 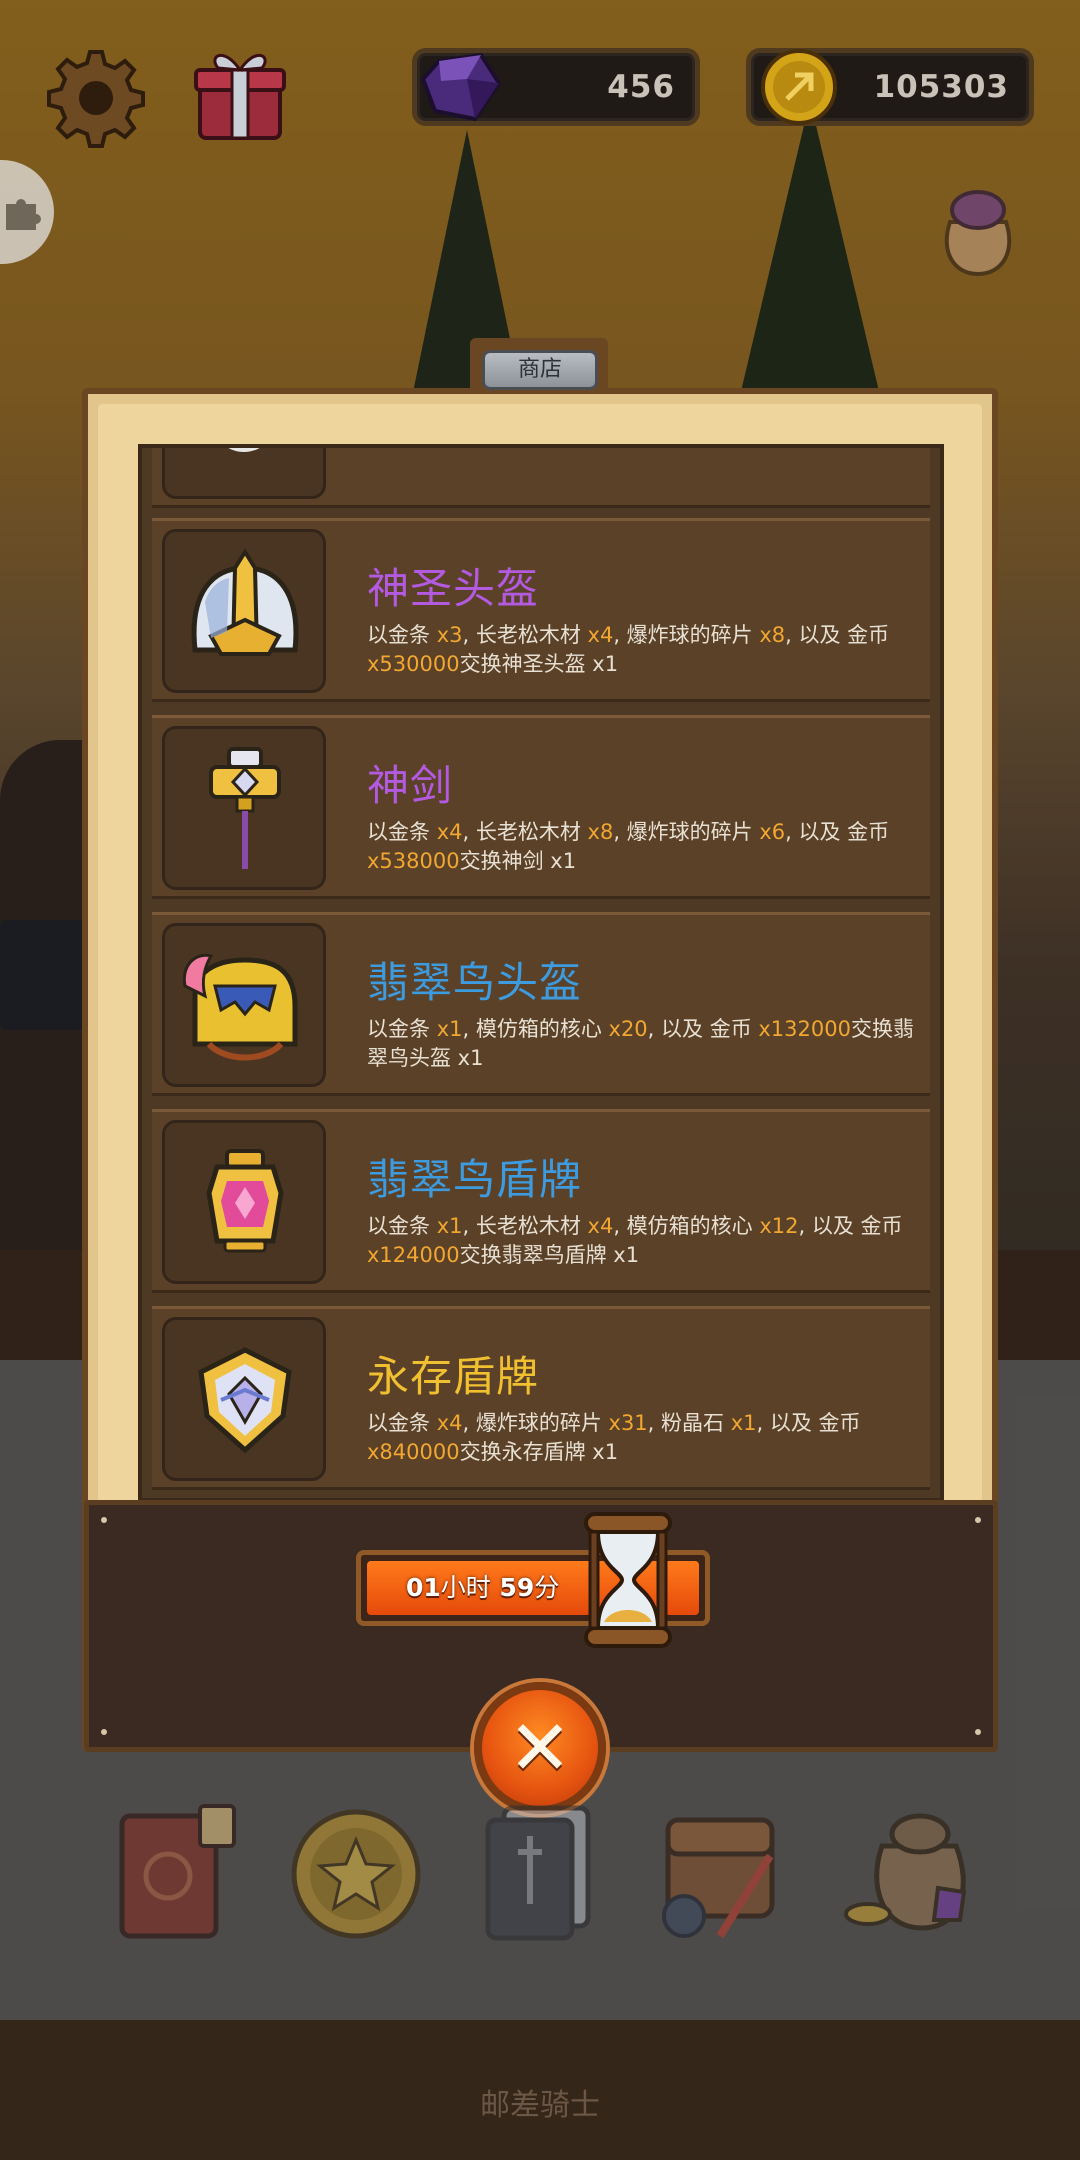 What do you see at coordinates (453, 588) in the screenshot?
I see `item-name: 神圣头盔` at bounding box center [453, 588].